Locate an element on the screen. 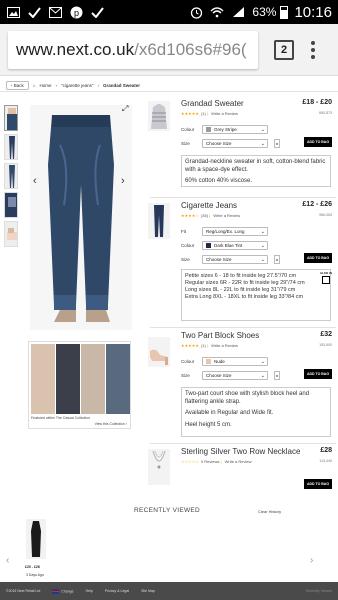 This screenshot has height=600, width=338. help-link: Help is located at coordinates (89, 591).